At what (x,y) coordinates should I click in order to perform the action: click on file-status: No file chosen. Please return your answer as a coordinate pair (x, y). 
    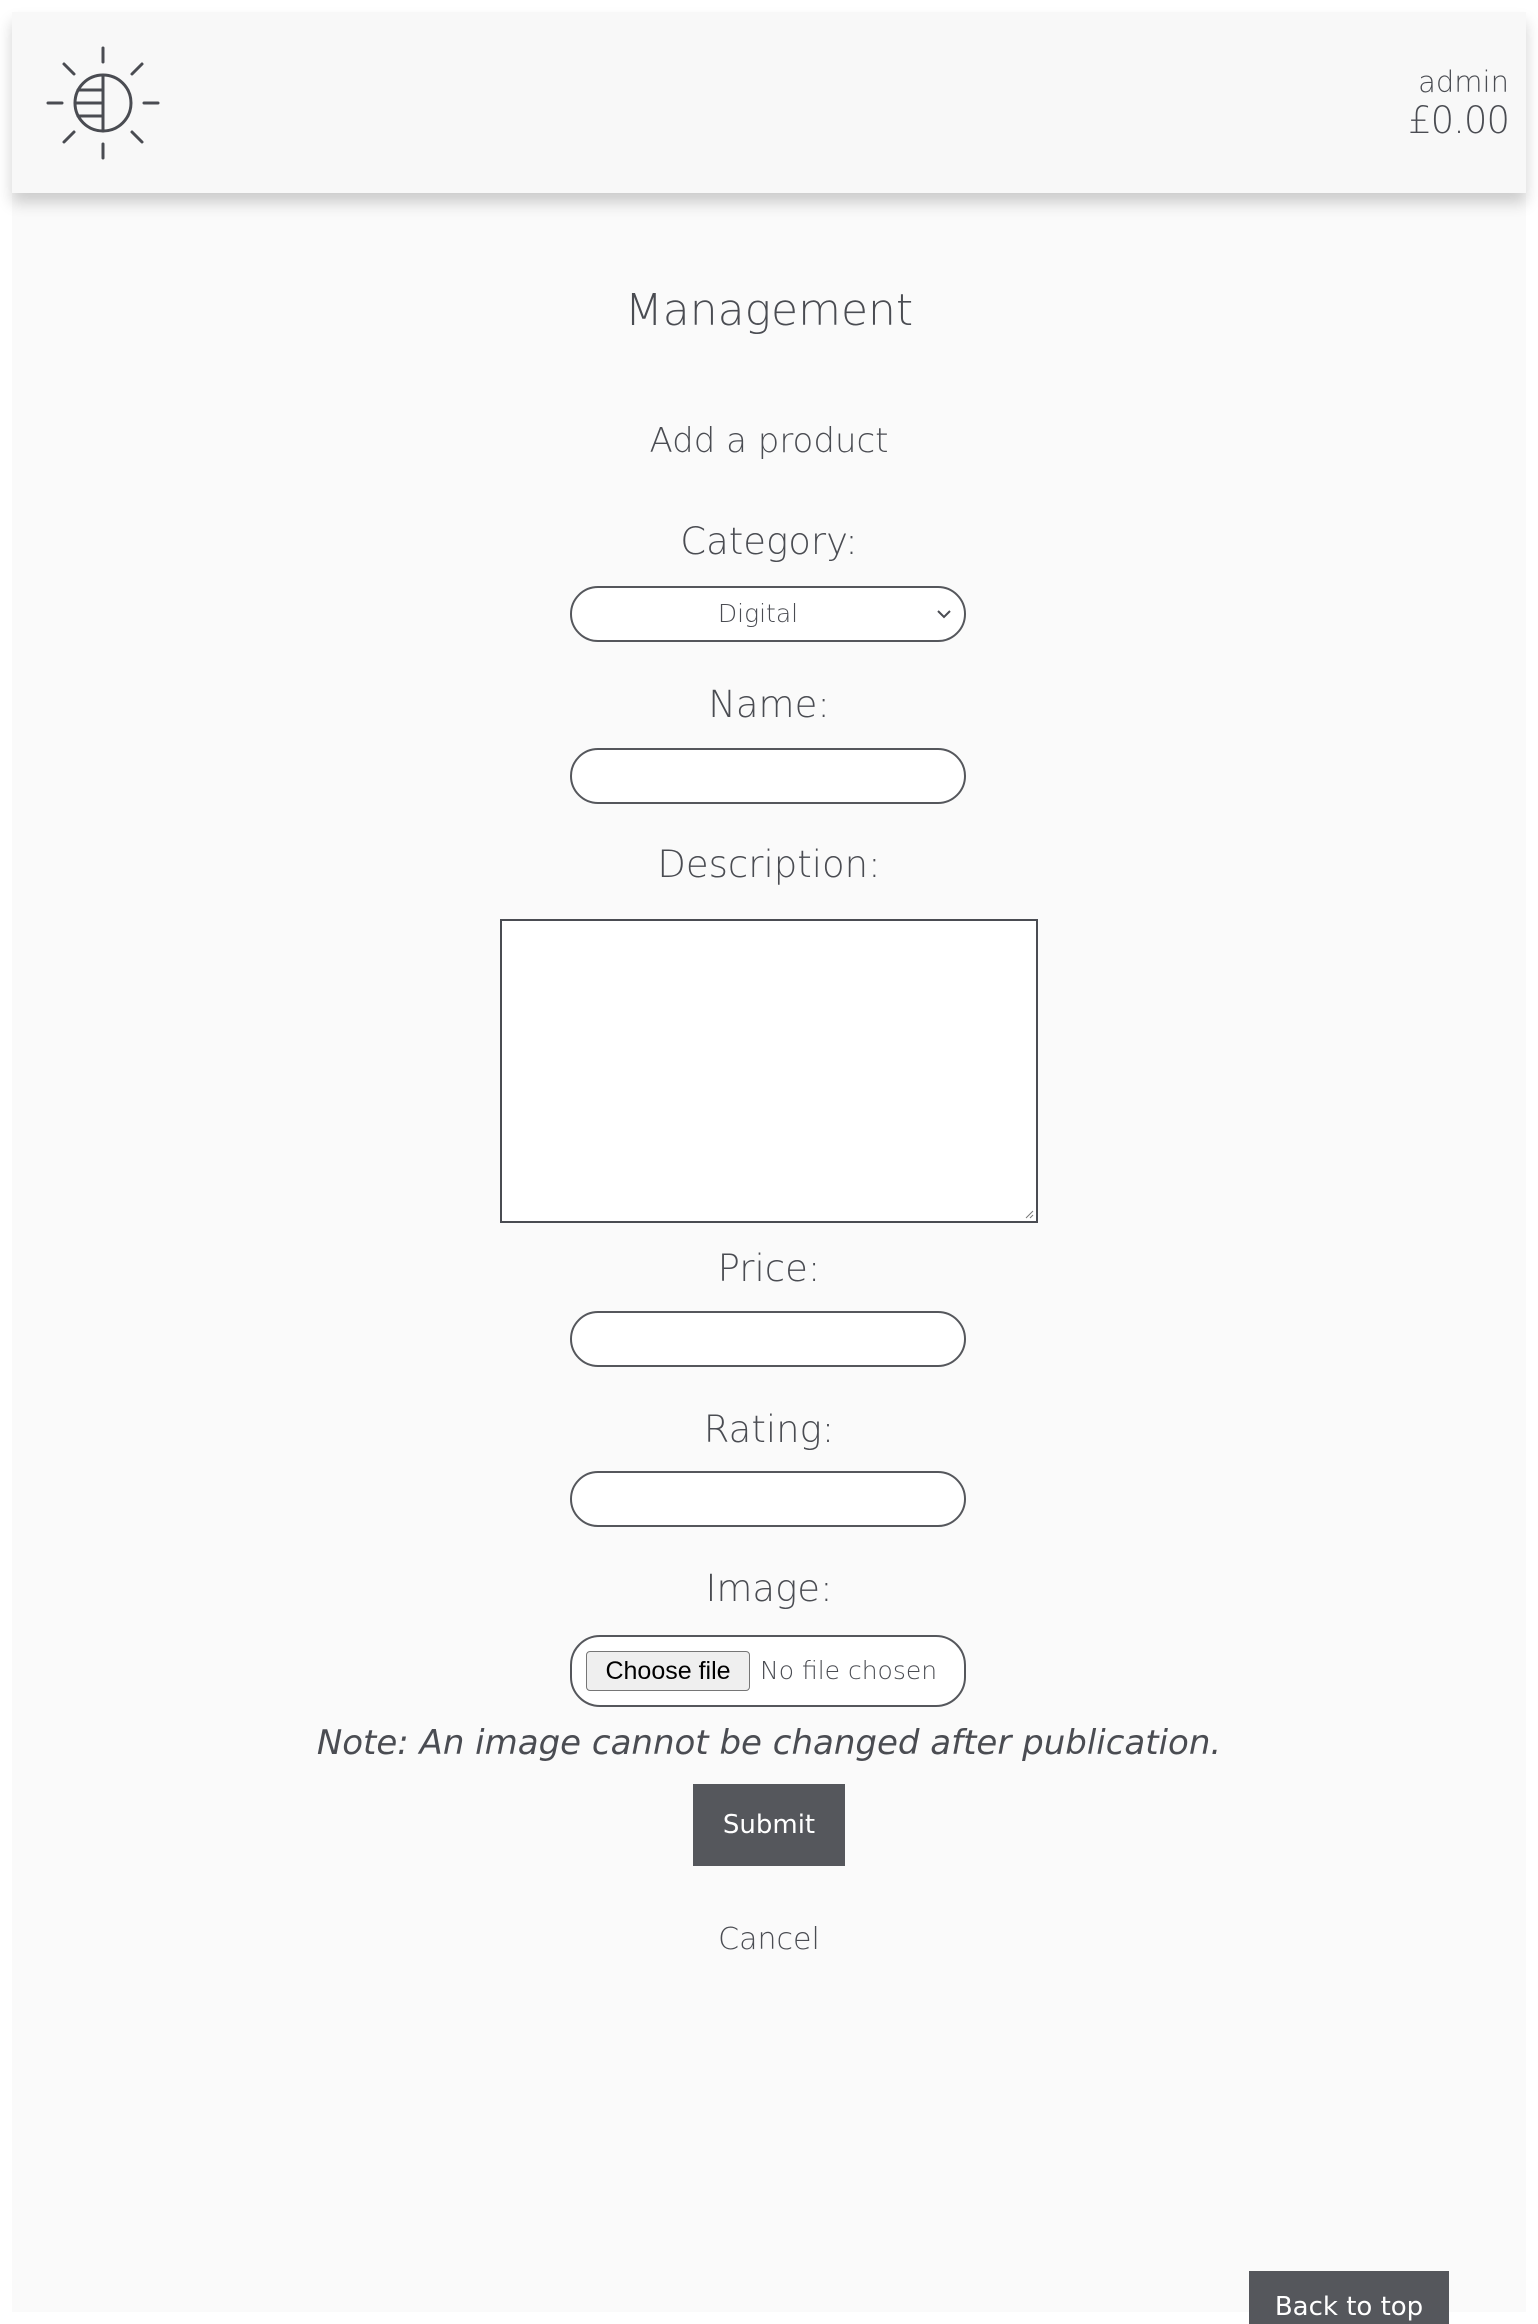
    Looking at the image, I should click on (849, 1670).